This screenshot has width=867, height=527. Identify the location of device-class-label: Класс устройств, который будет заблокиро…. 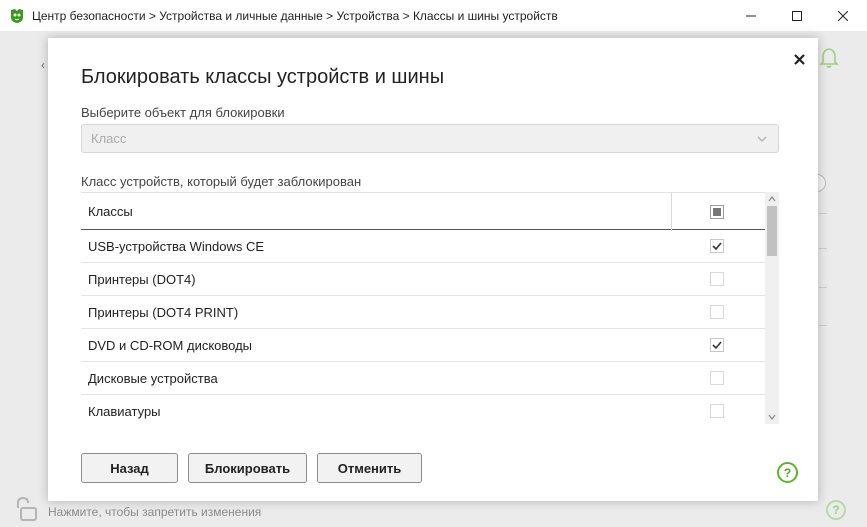
(221, 181).